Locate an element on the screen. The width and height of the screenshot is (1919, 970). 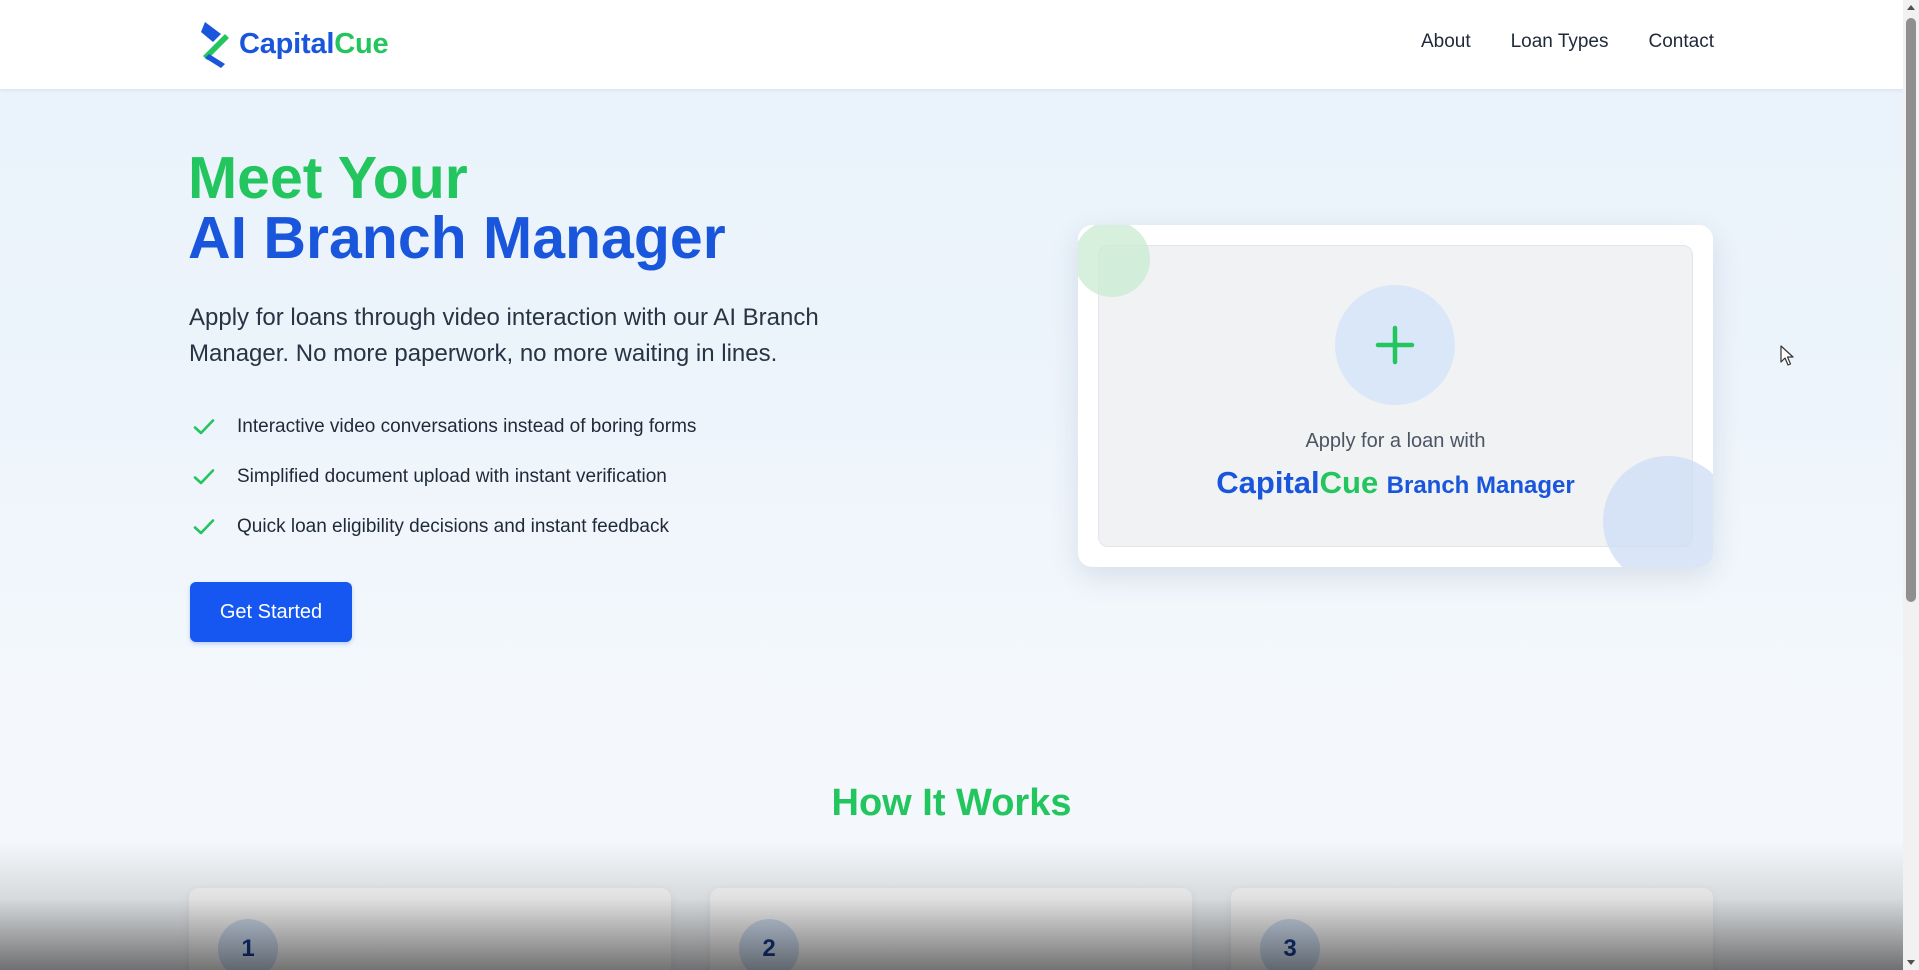
brand-logo: CapitalCue is located at coordinates (294, 44).